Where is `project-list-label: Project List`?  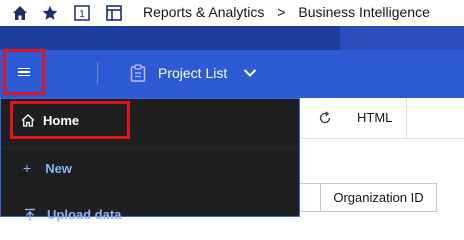
project-list-label: Project List is located at coordinates (193, 73).